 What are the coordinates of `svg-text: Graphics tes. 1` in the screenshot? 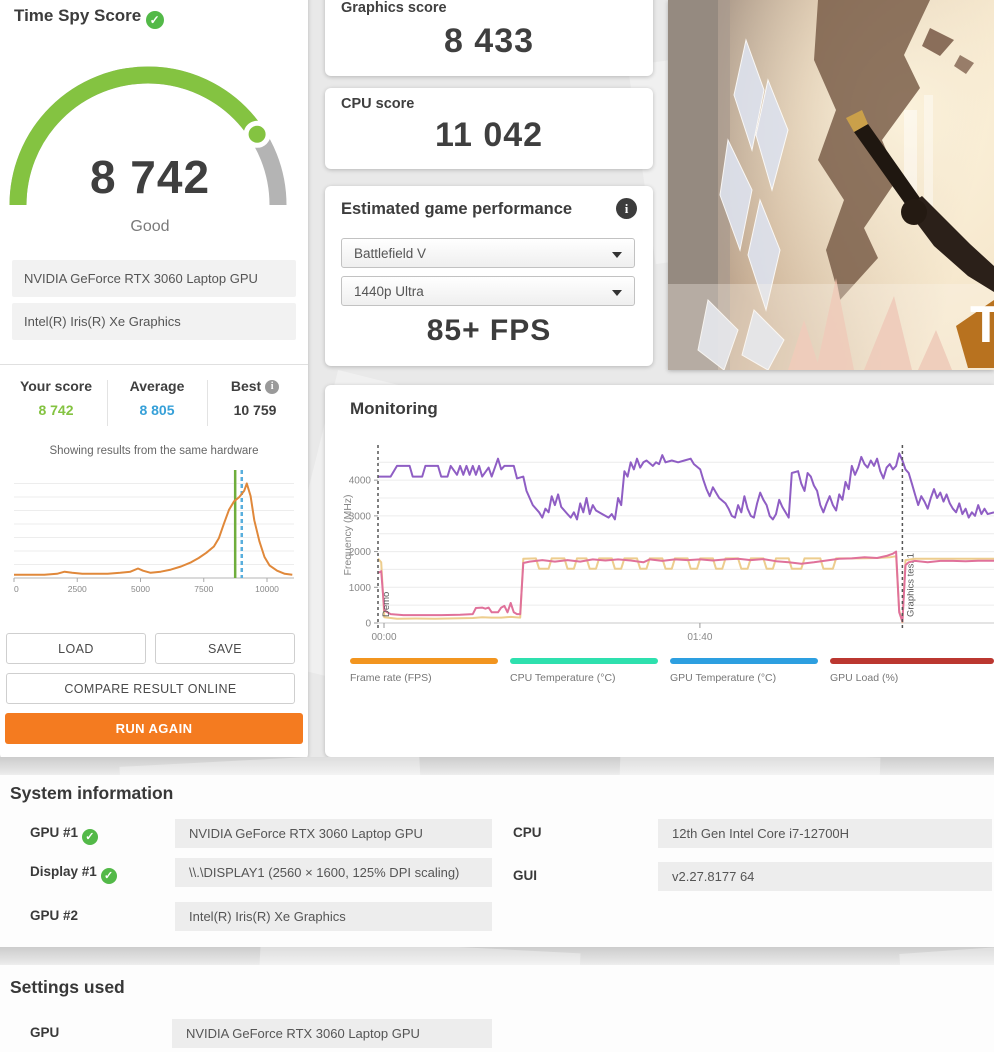 It's located at (910, 585).